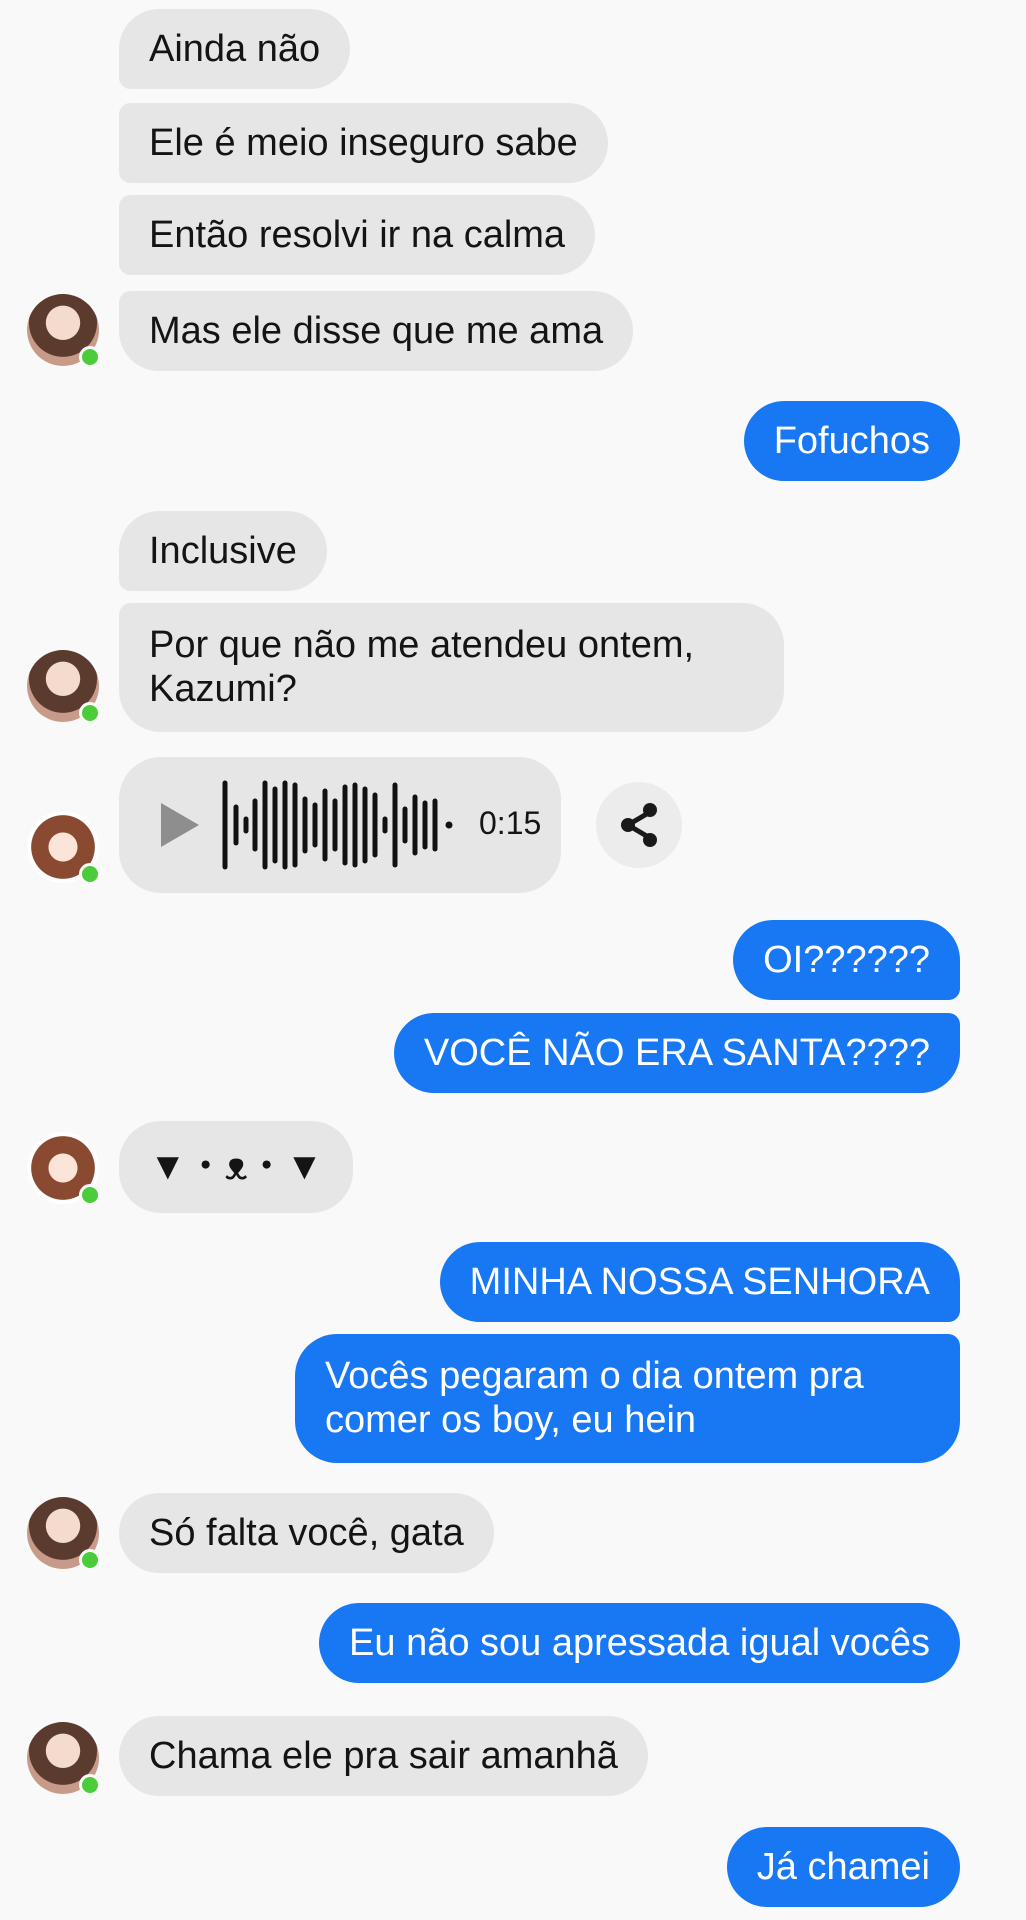 The width and height of the screenshot is (1026, 1920). Describe the element at coordinates (306, 1533) in the screenshot. I see `message-bubble-incoming: Só falta você, gata` at that location.